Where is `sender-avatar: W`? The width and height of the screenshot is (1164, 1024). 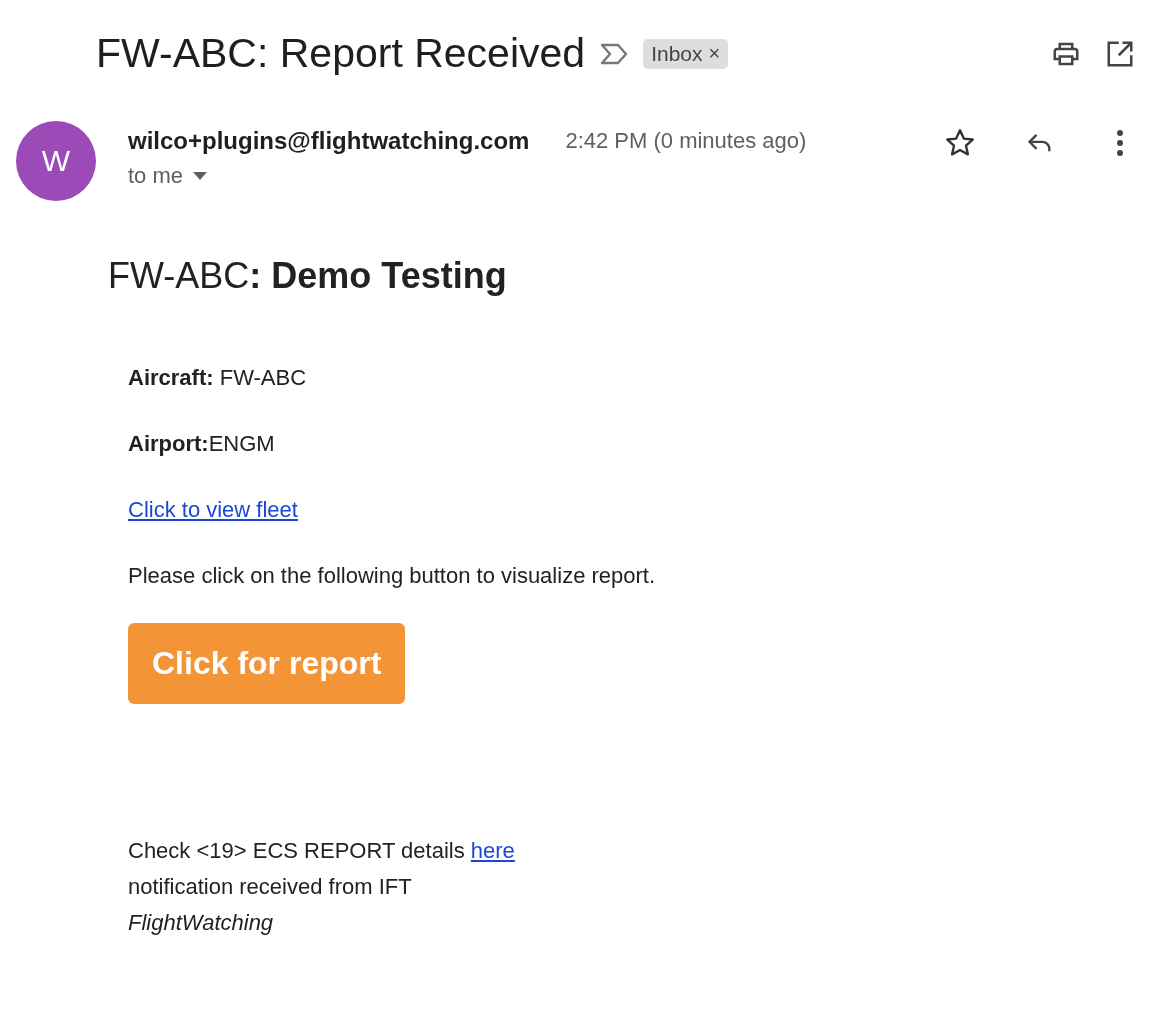
sender-avatar: W is located at coordinates (56, 161).